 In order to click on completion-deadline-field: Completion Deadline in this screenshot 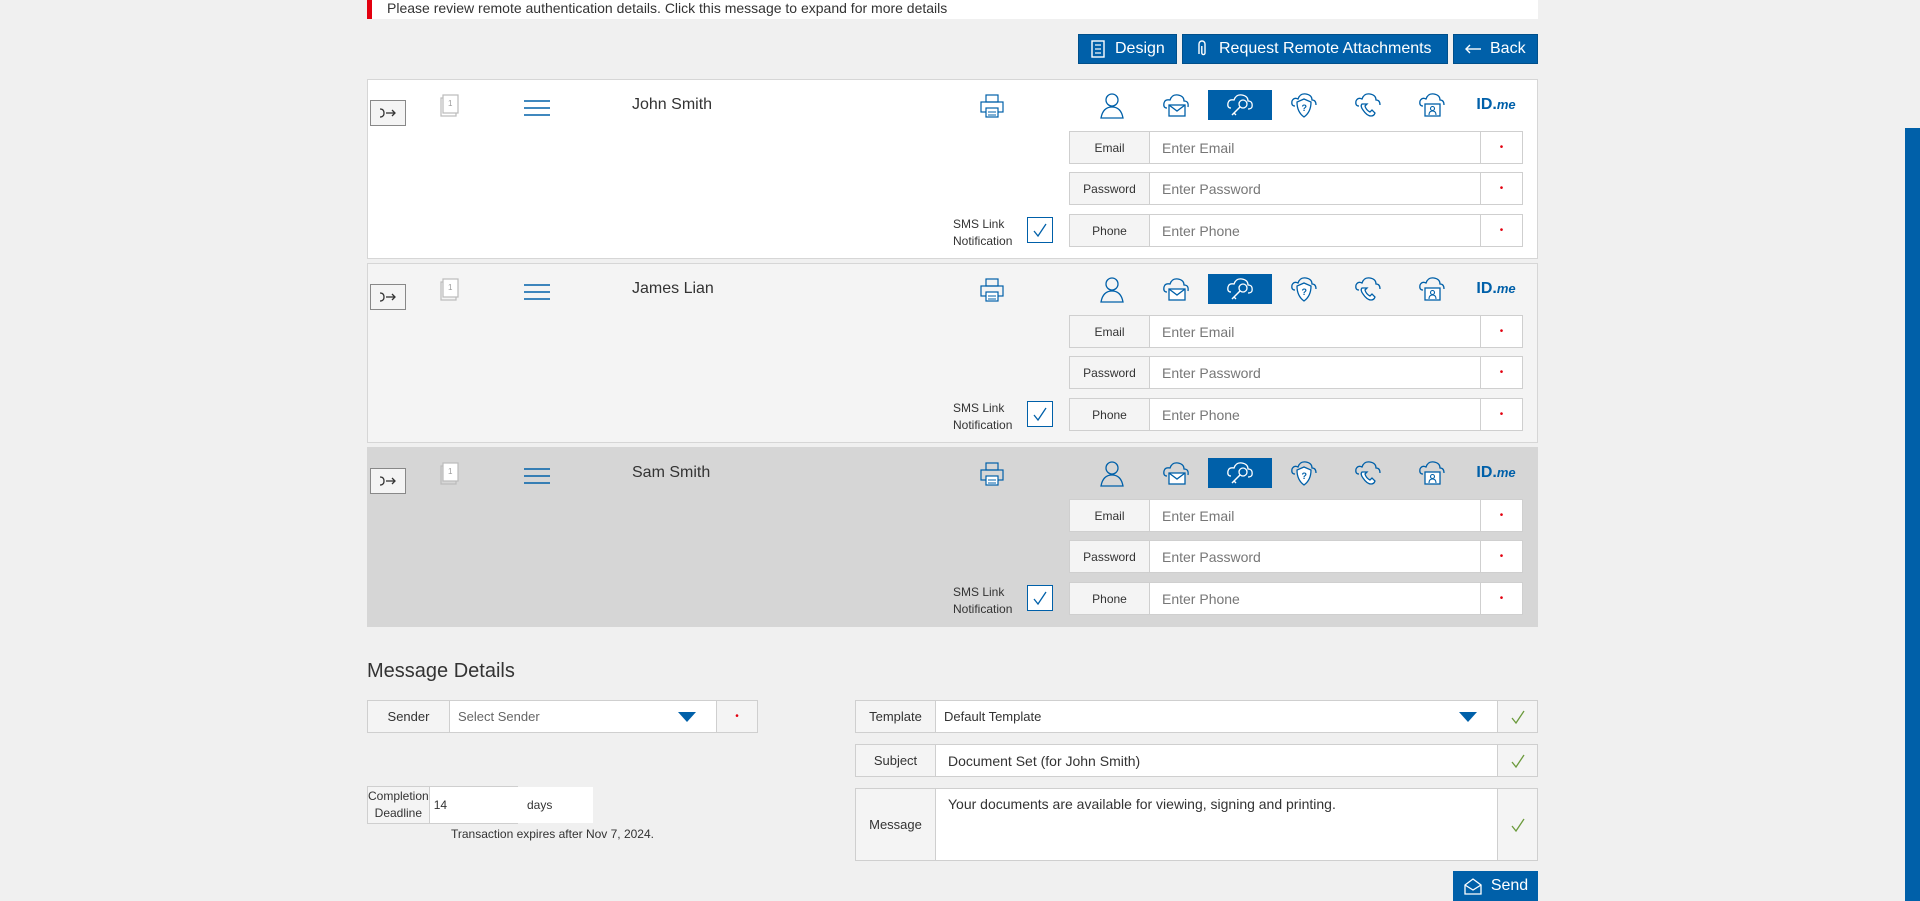, I will do `click(480, 805)`.